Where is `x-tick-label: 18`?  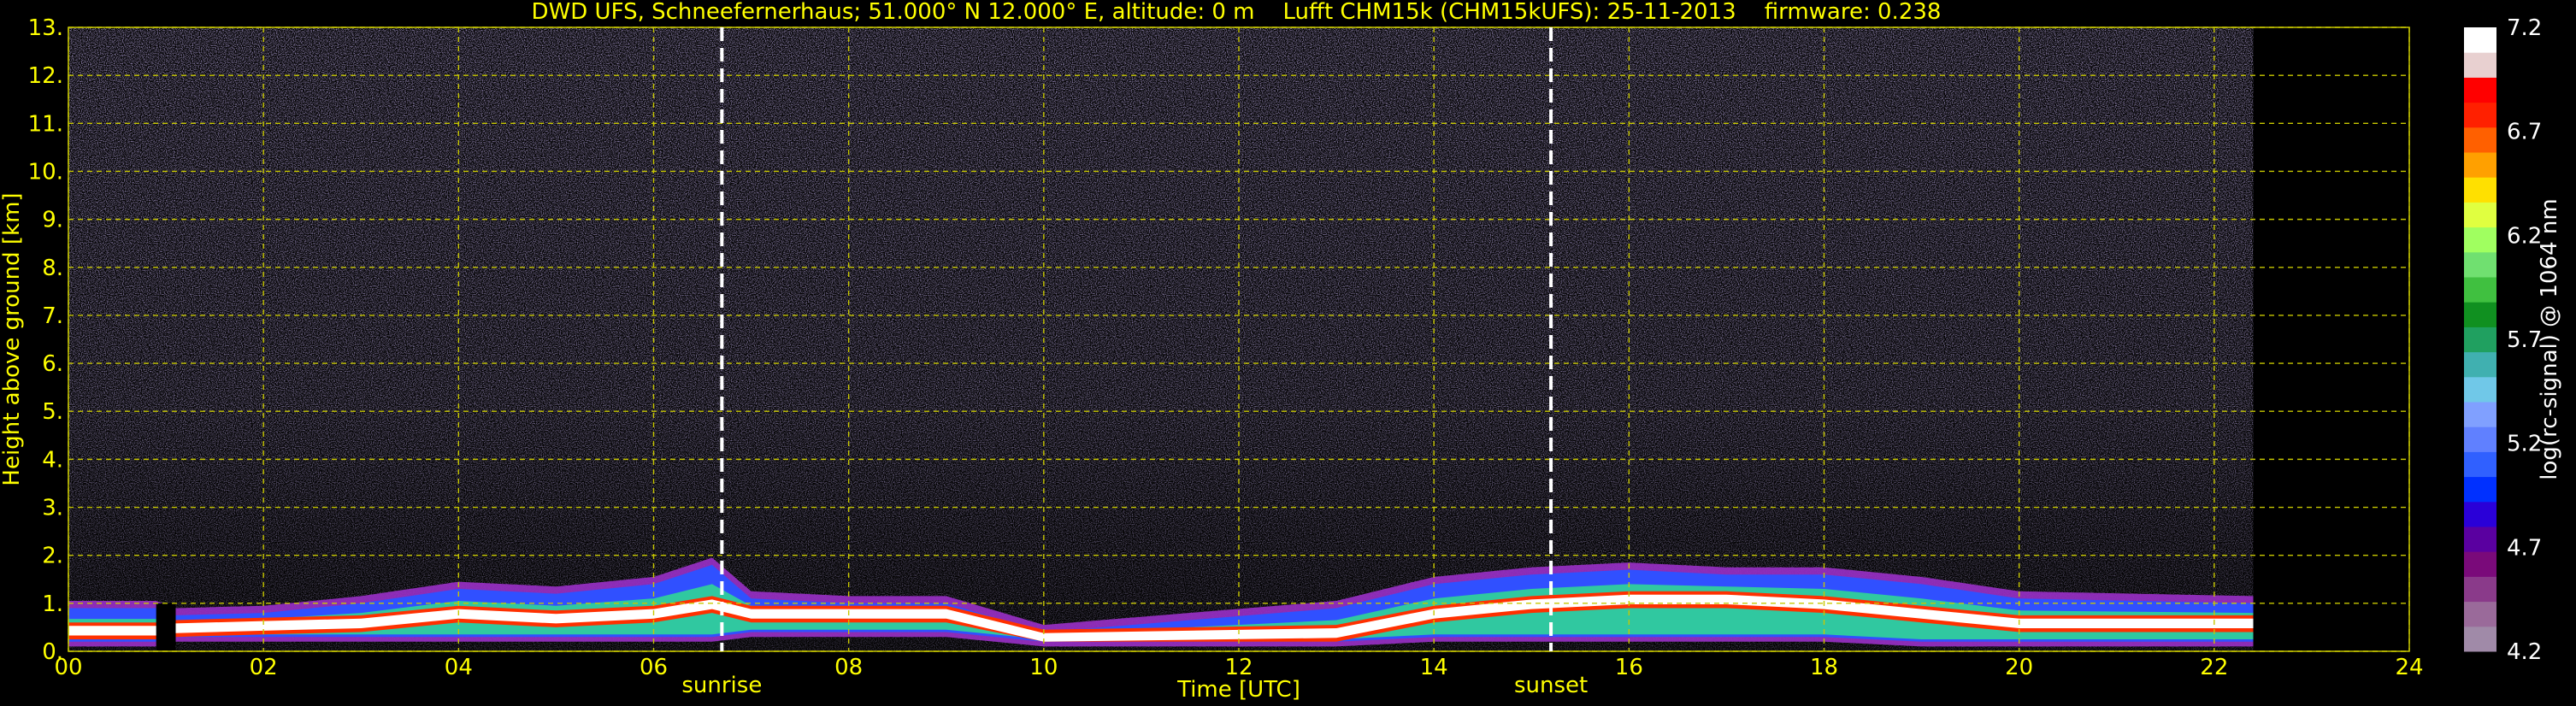
x-tick-label: 18 is located at coordinates (1824, 667).